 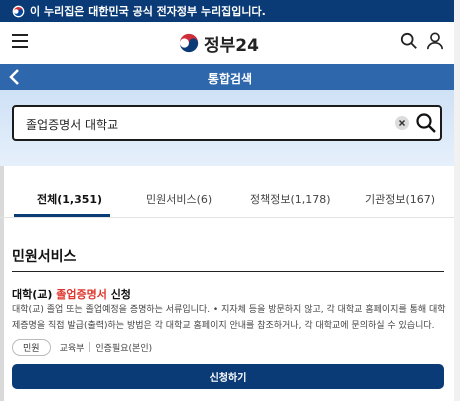 I want to click on close-icon, so click(x=402, y=123).